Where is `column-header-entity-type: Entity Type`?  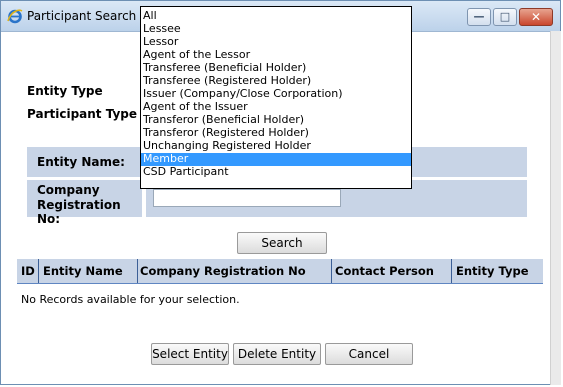 column-header-entity-type: Entity Type is located at coordinates (492, 271).